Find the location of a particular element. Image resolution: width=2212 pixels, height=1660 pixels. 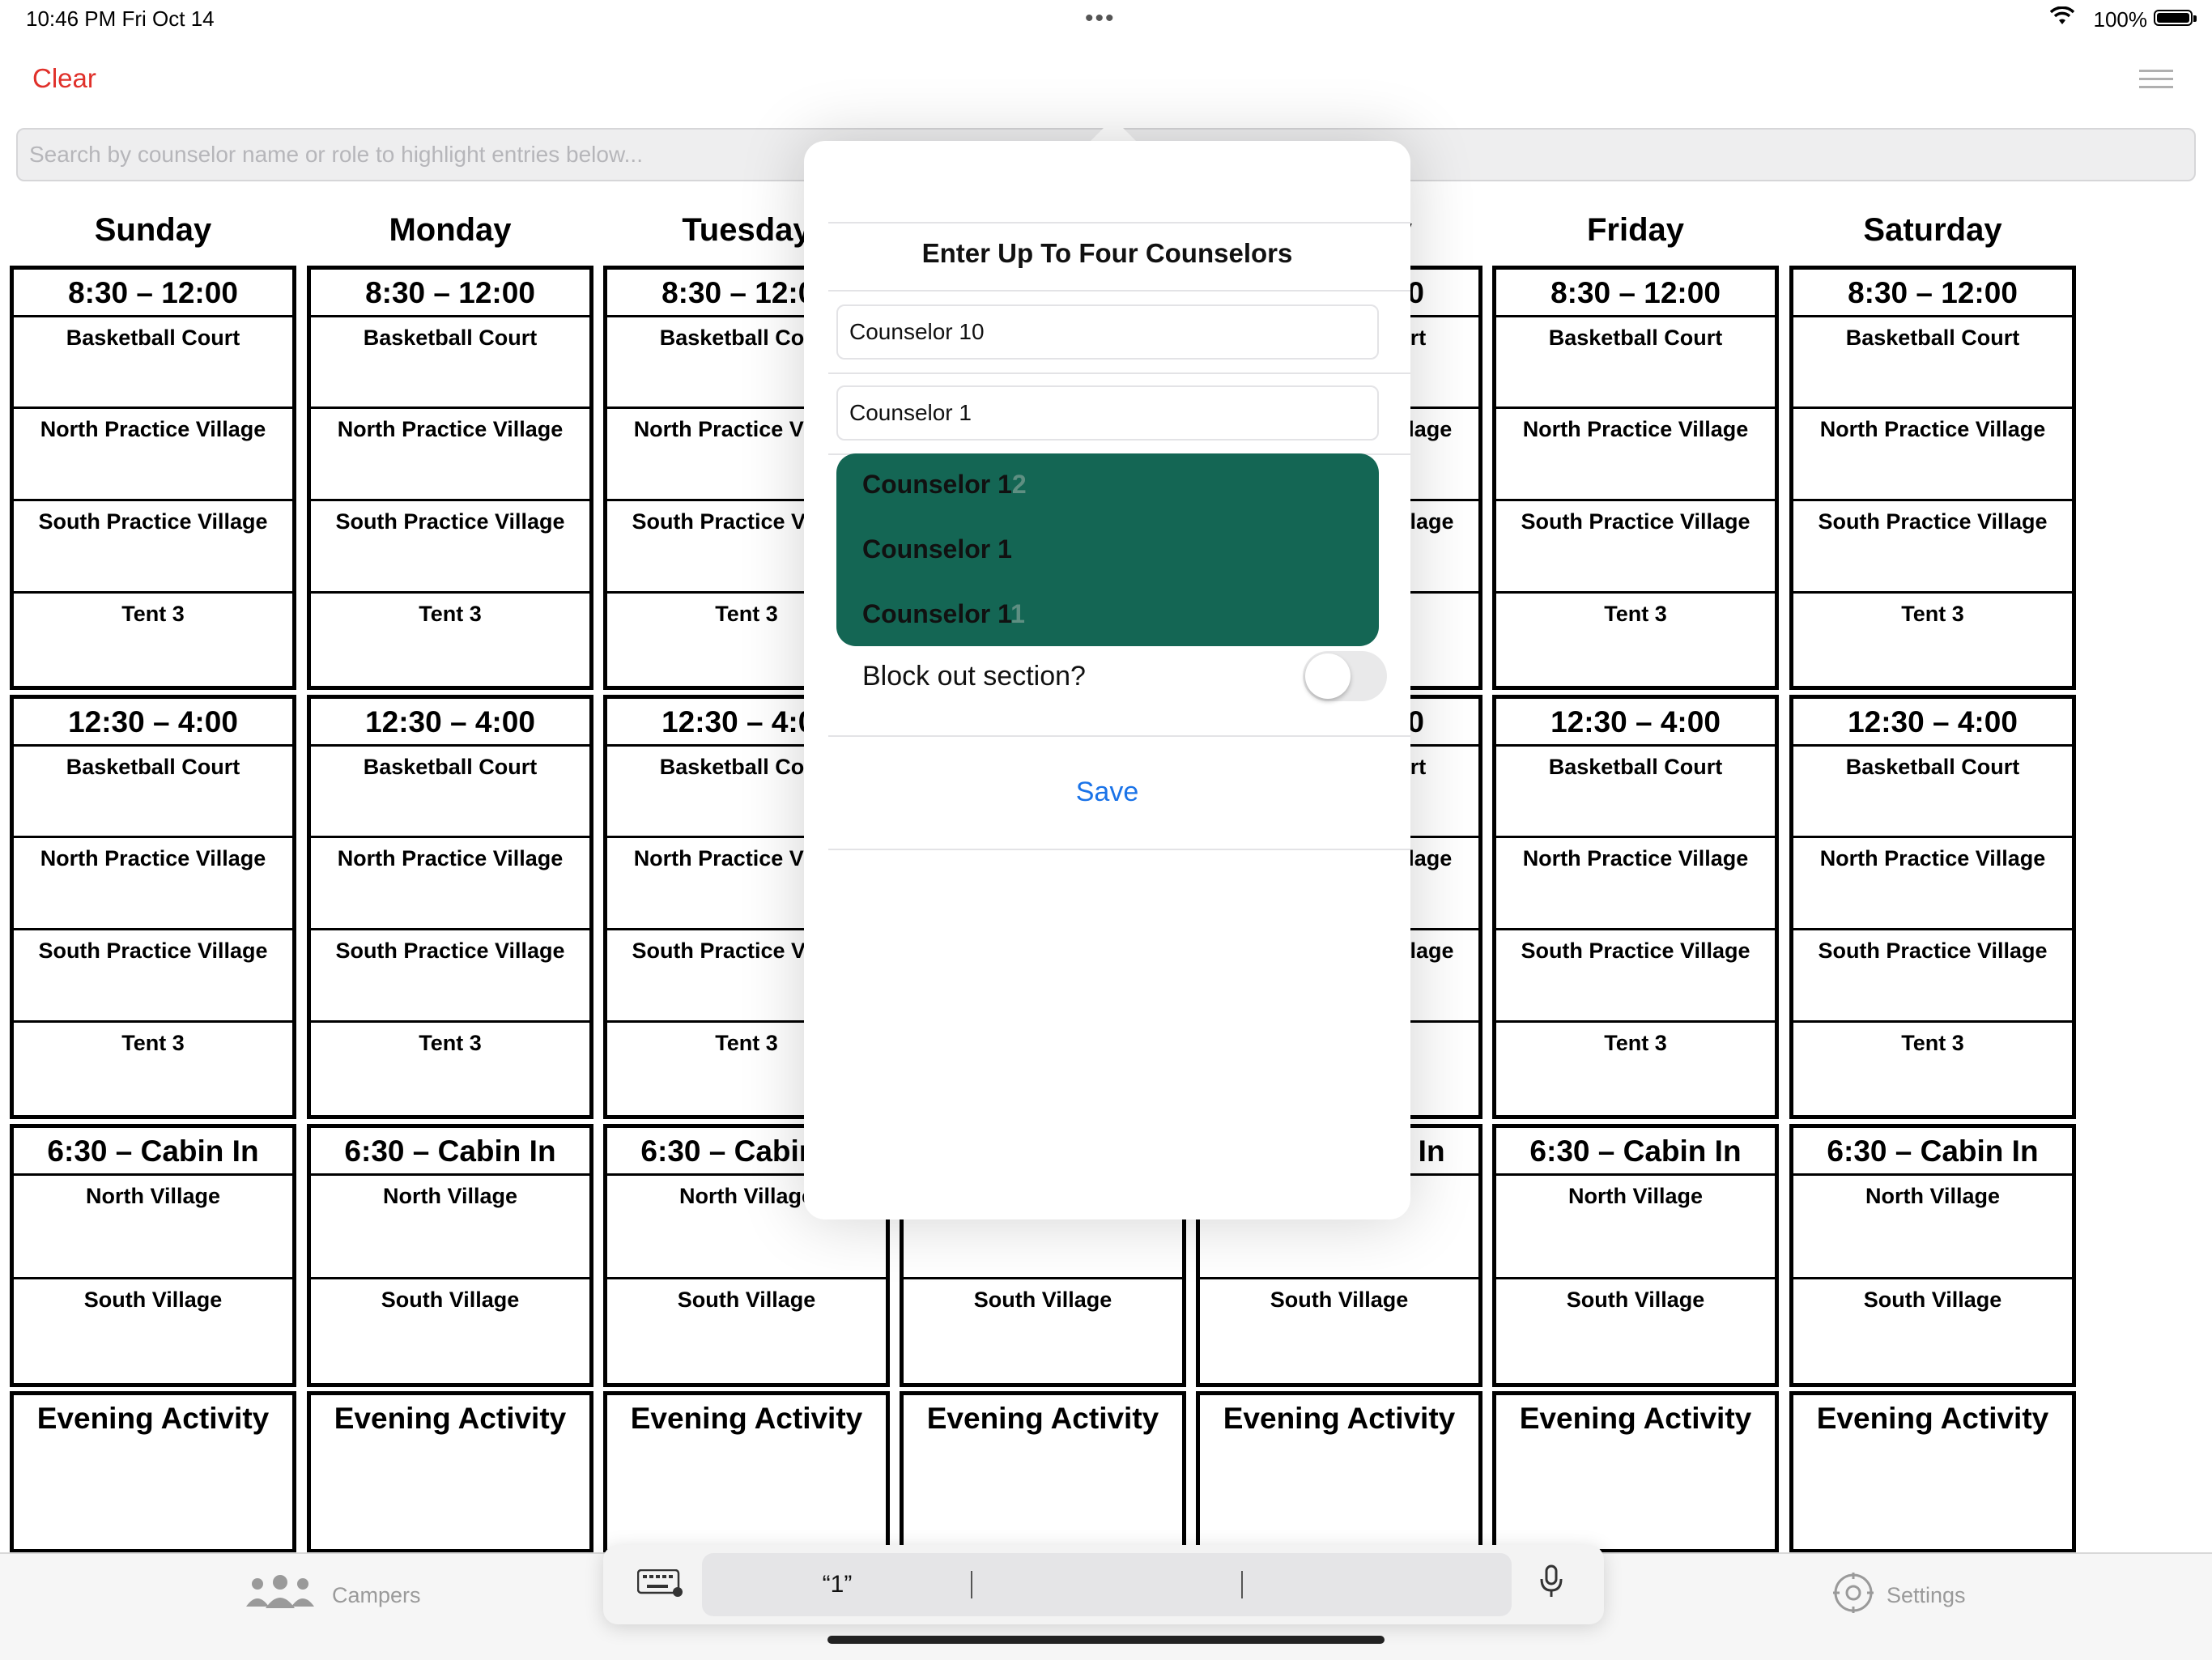

counselor-field-1: Counselor 10 is located at coordinates (1107, 332).